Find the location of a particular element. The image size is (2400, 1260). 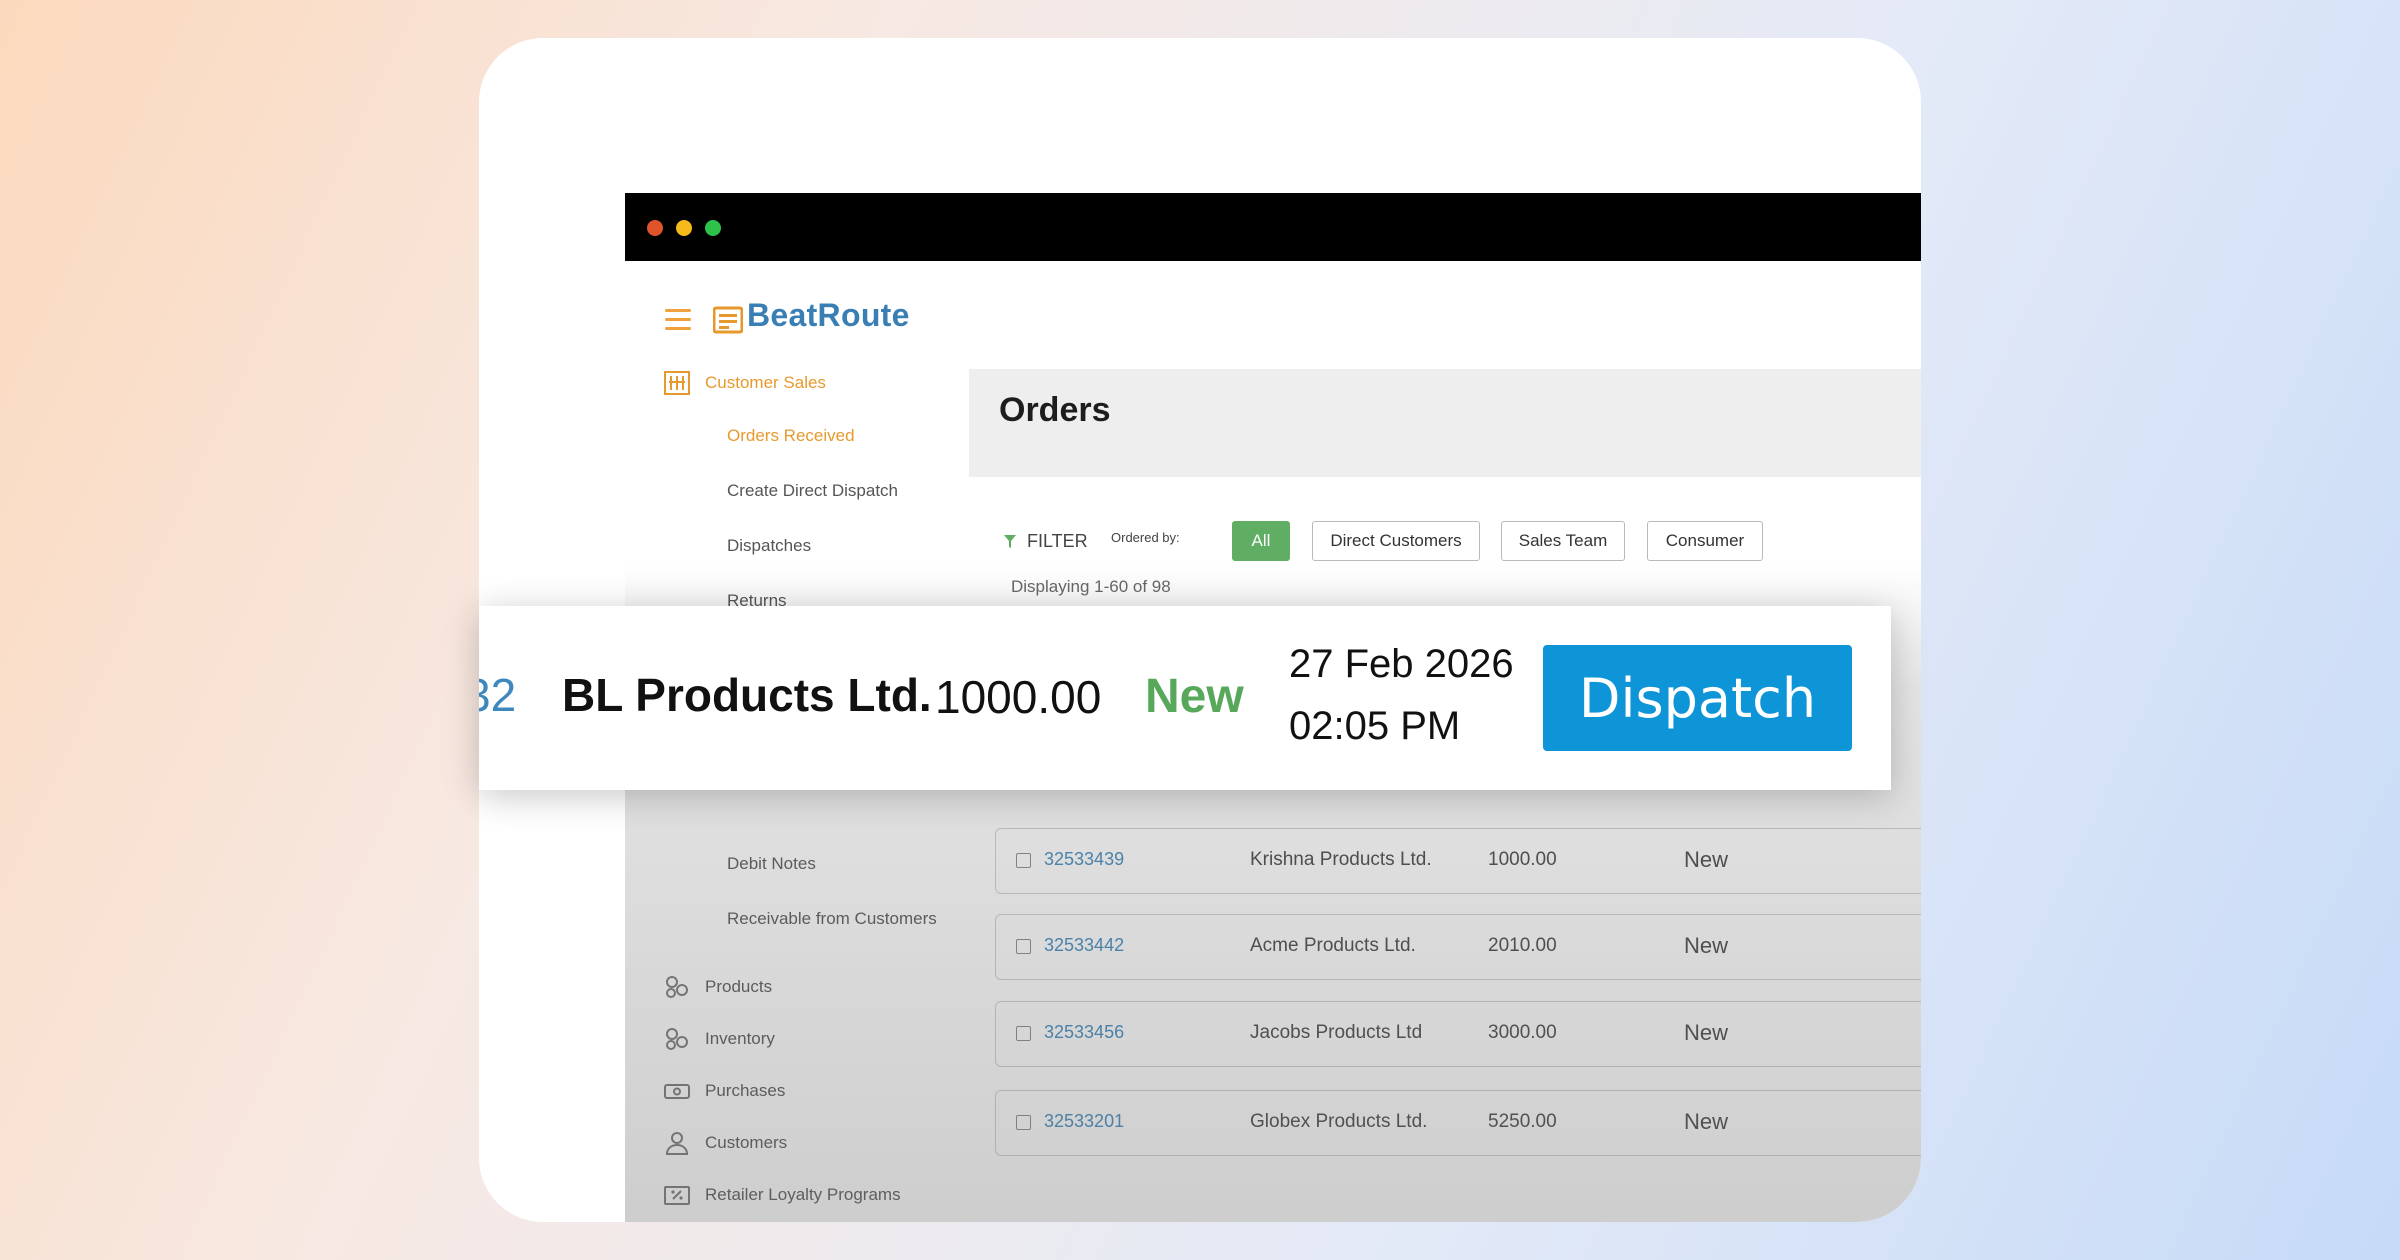

order-date: 27 Feb 2026 is located at coordinates (1401, 664).